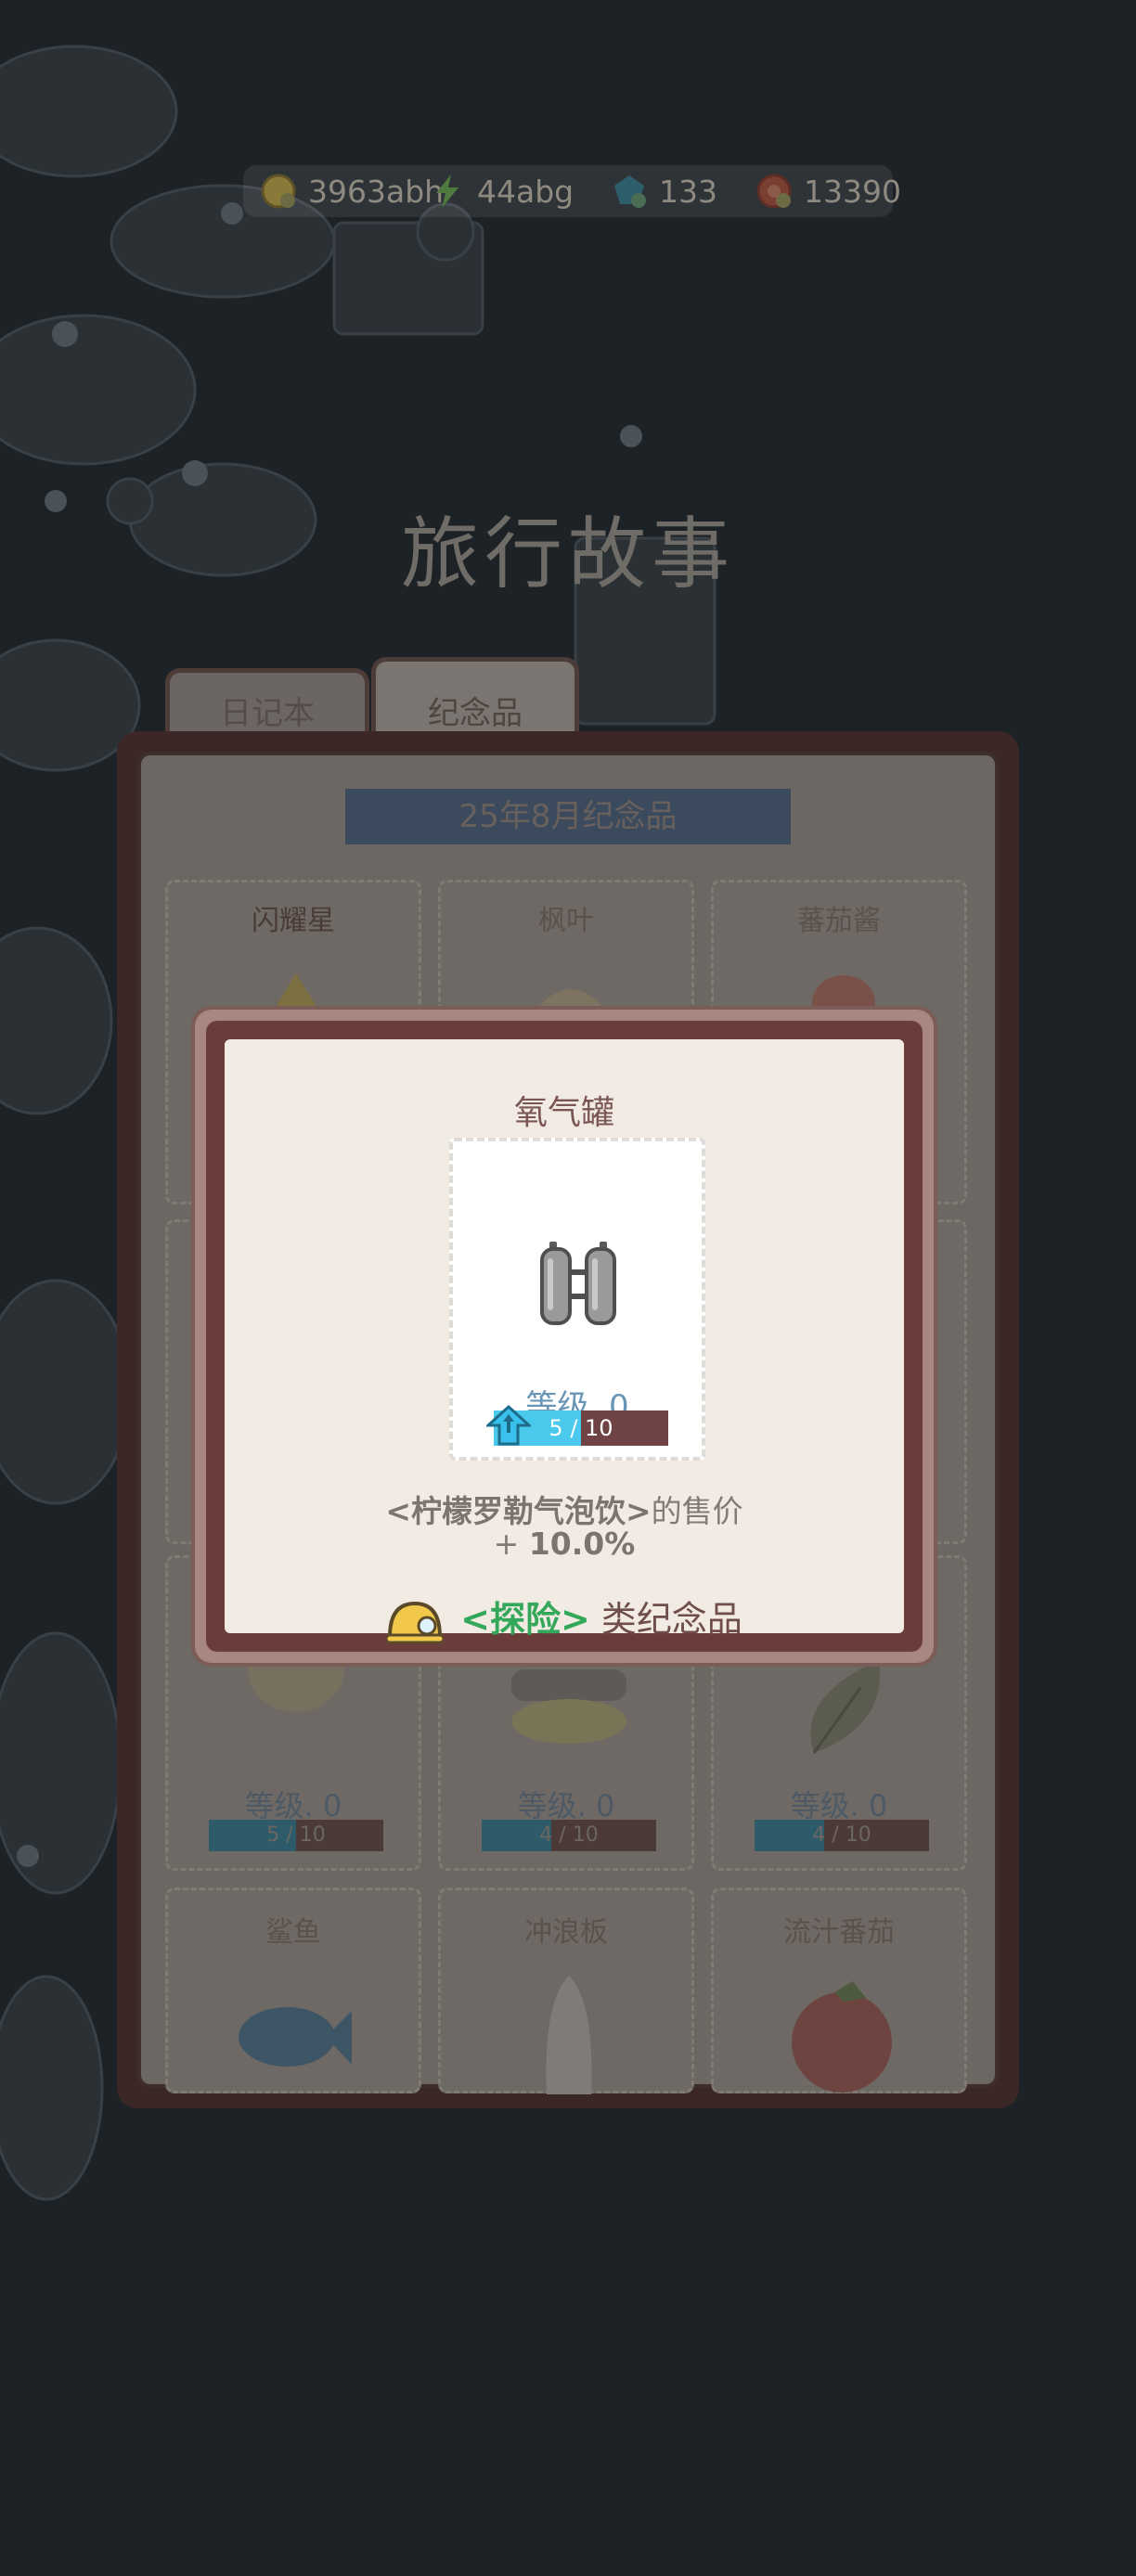  Describe the element at coordinates (582, 1544) in the screenshot. I see `bonus-value: 10.0%` at that location.